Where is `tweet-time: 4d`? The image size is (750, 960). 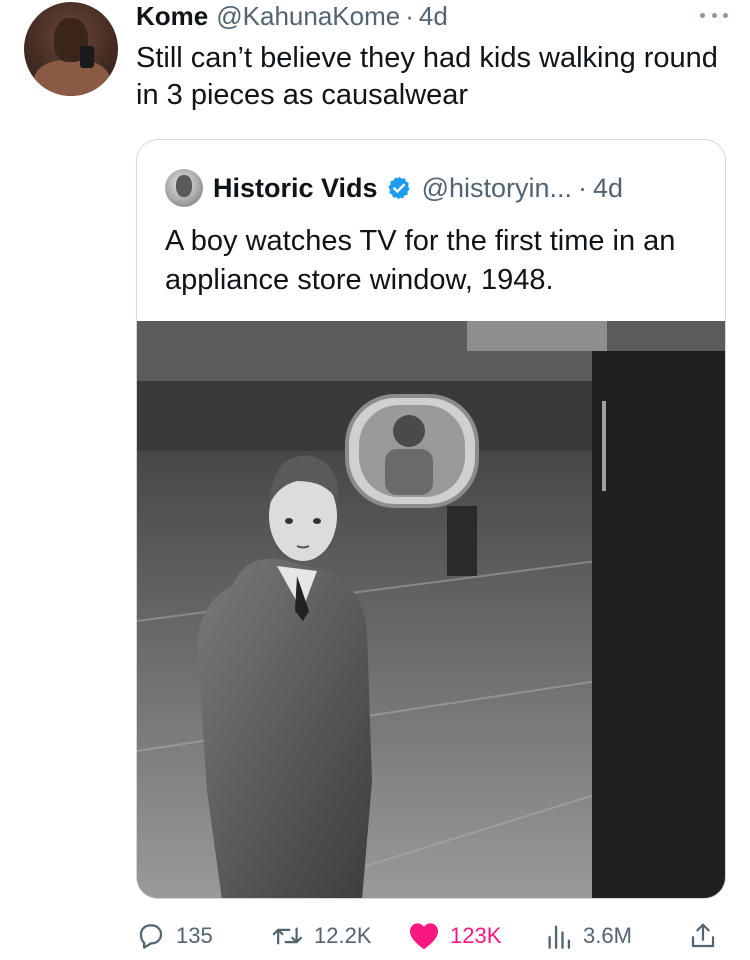 tweet-time: 4d is located at coordinates (433, 16).